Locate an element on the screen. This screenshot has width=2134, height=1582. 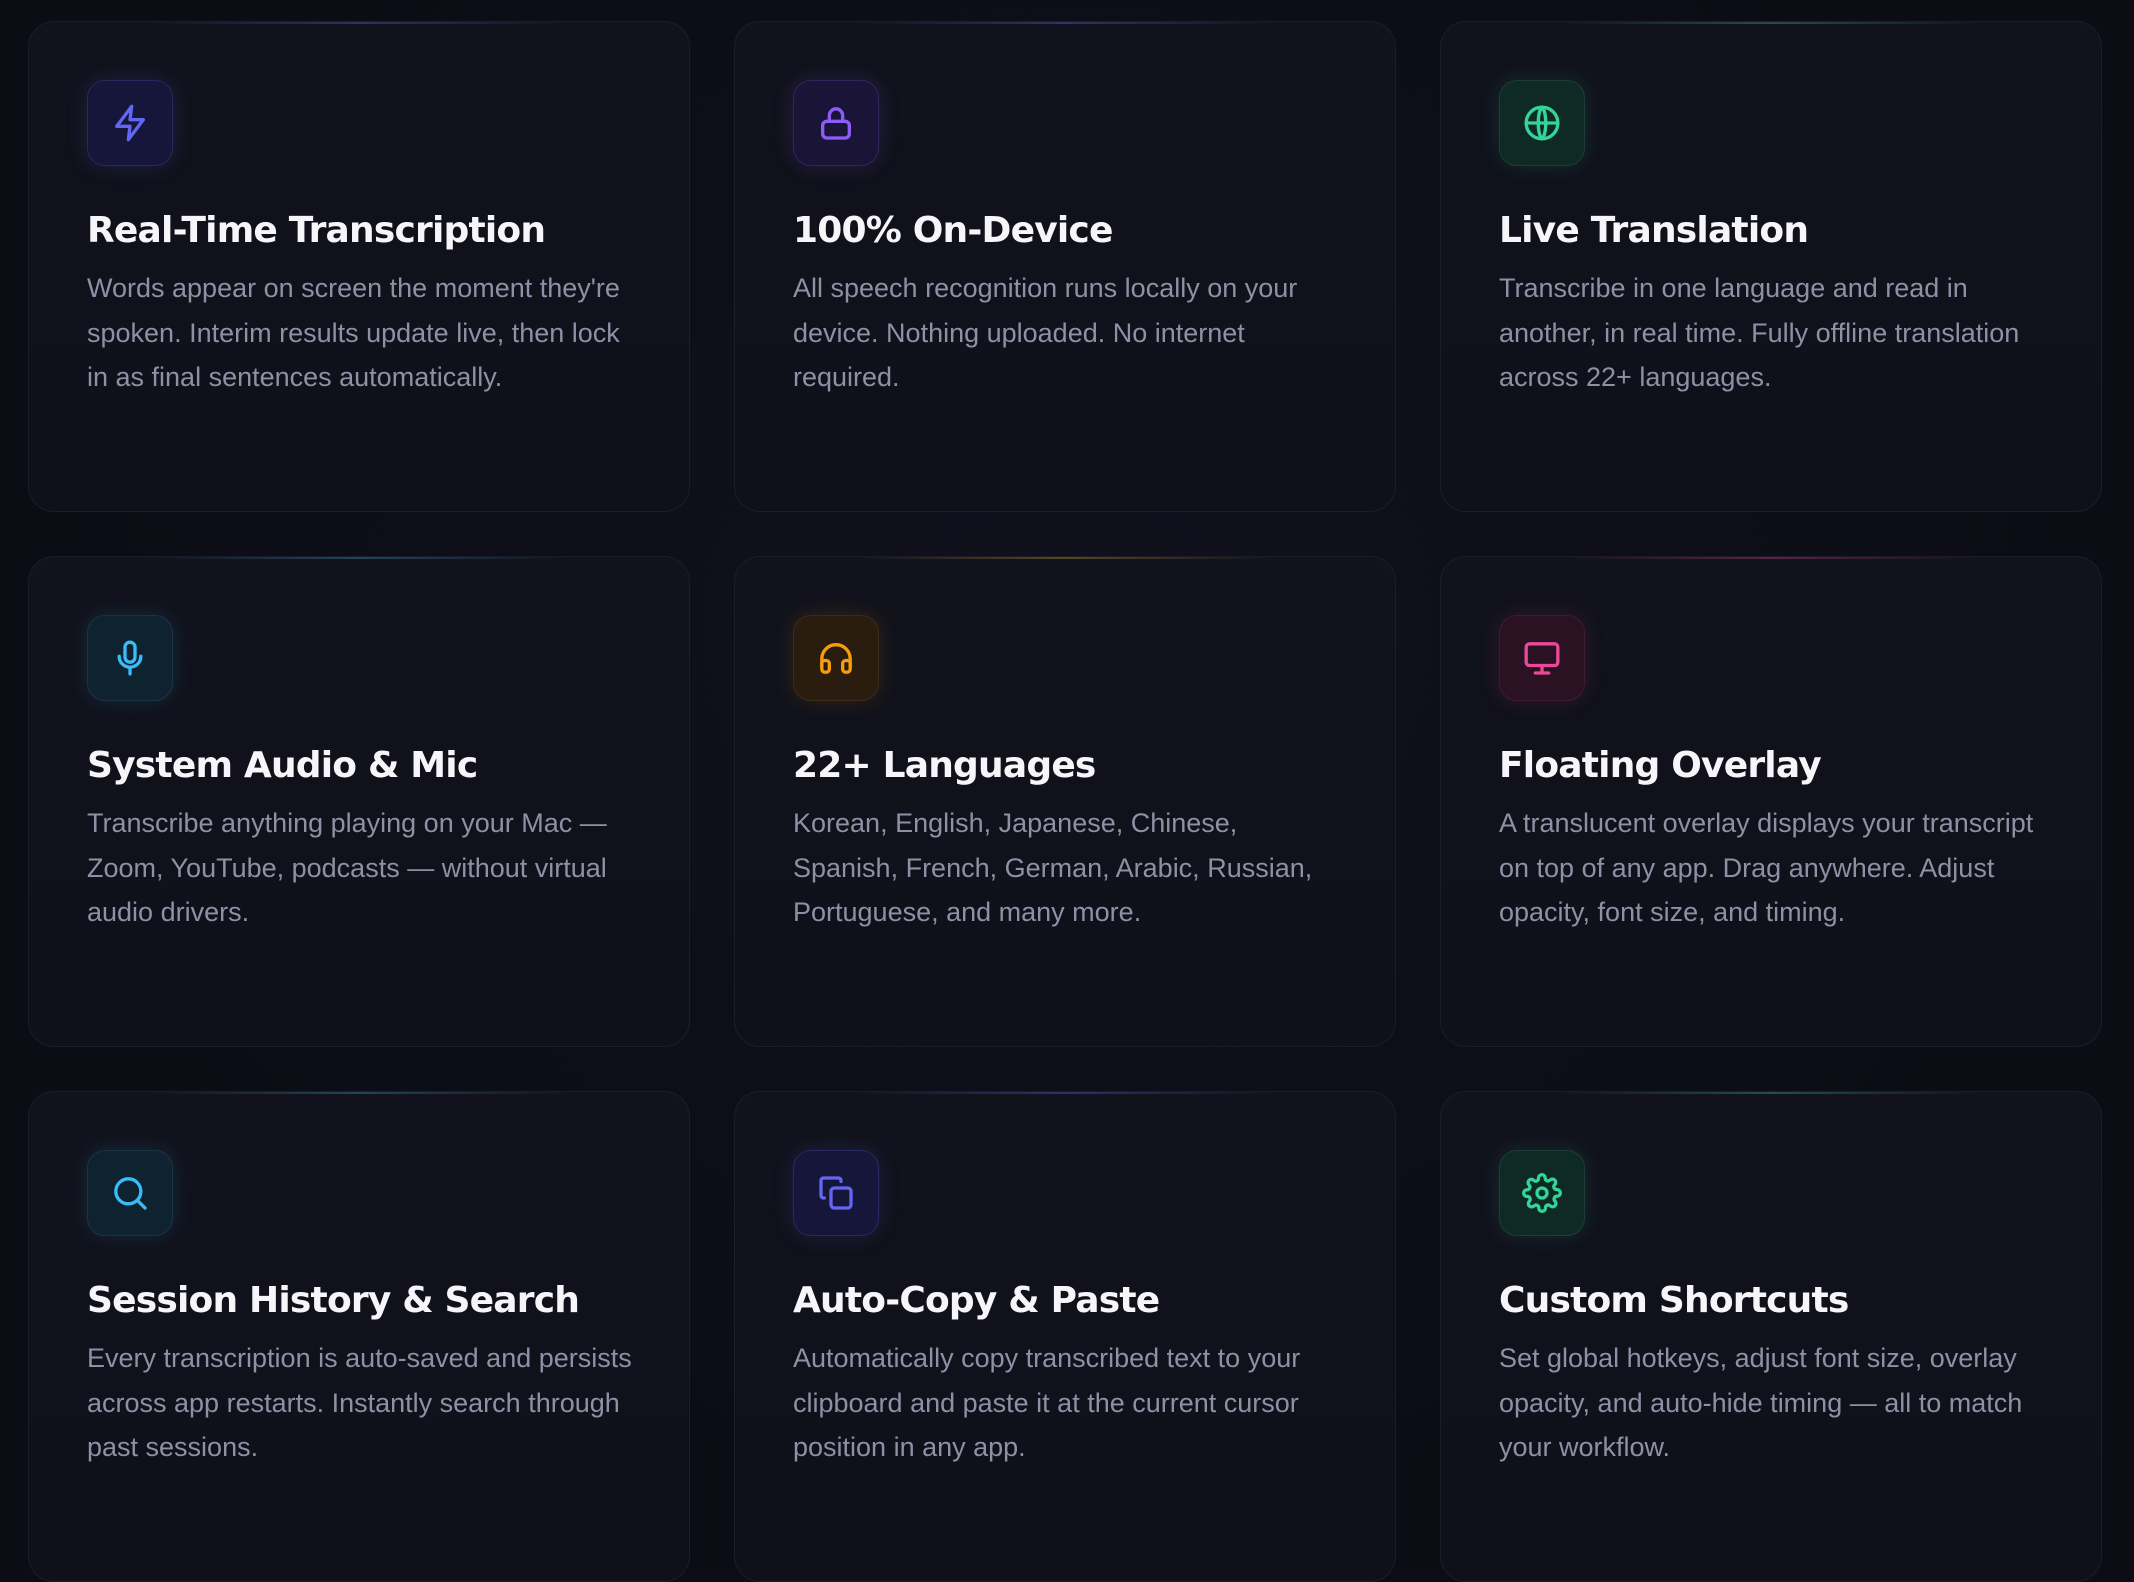
monitor-icon is located at coordinates (1542, 658).